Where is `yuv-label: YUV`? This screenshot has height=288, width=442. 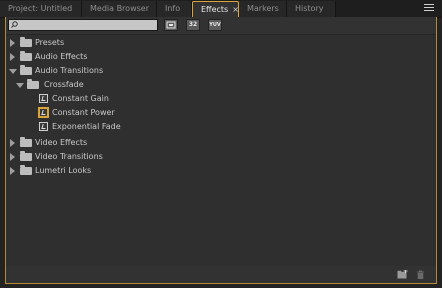
yuv-label: YUV is located at coordinates (215, 25).